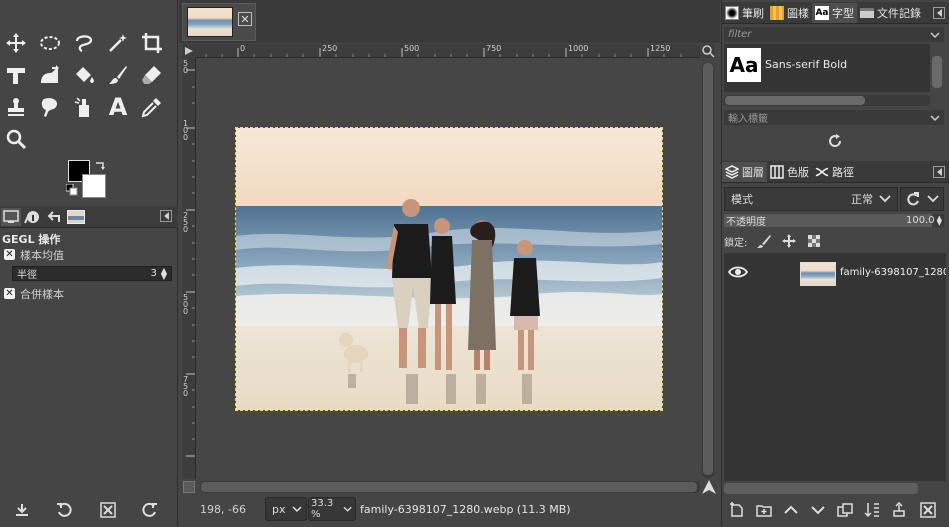 This screenshot has height=527, width=949. I want to click on lock-alpha-icon, so click(814, 241).